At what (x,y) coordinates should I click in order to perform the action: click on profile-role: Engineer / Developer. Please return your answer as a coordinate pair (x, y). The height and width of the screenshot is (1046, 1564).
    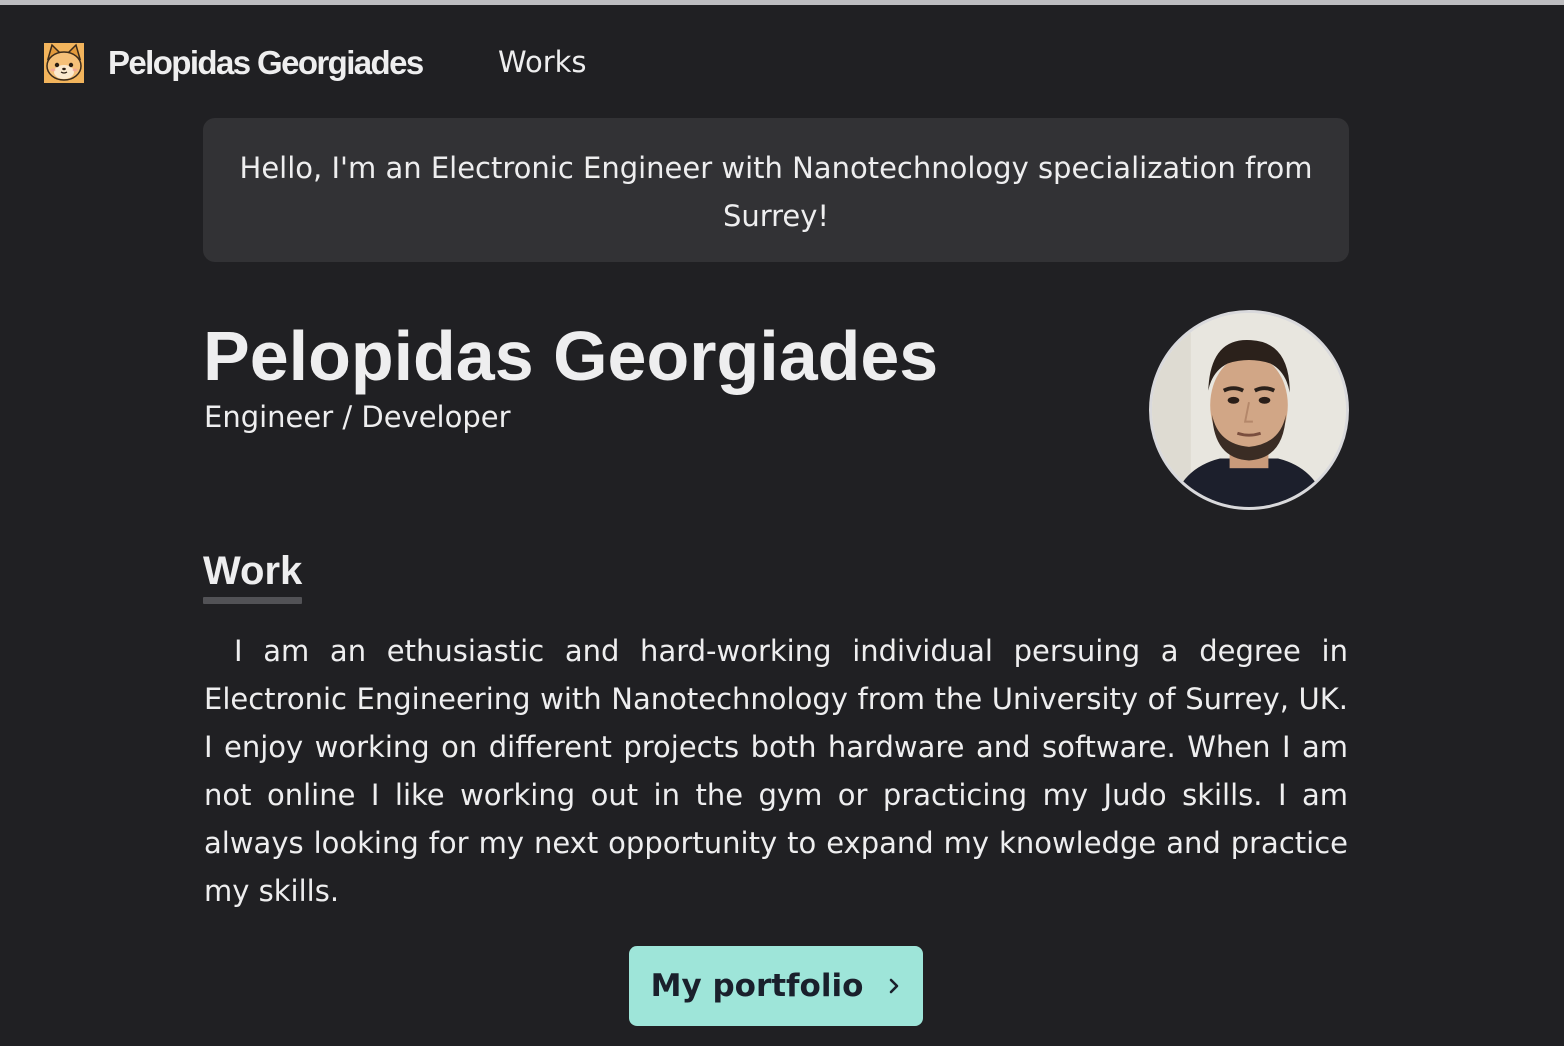
    Looking at the image, I should click on (357, 417).